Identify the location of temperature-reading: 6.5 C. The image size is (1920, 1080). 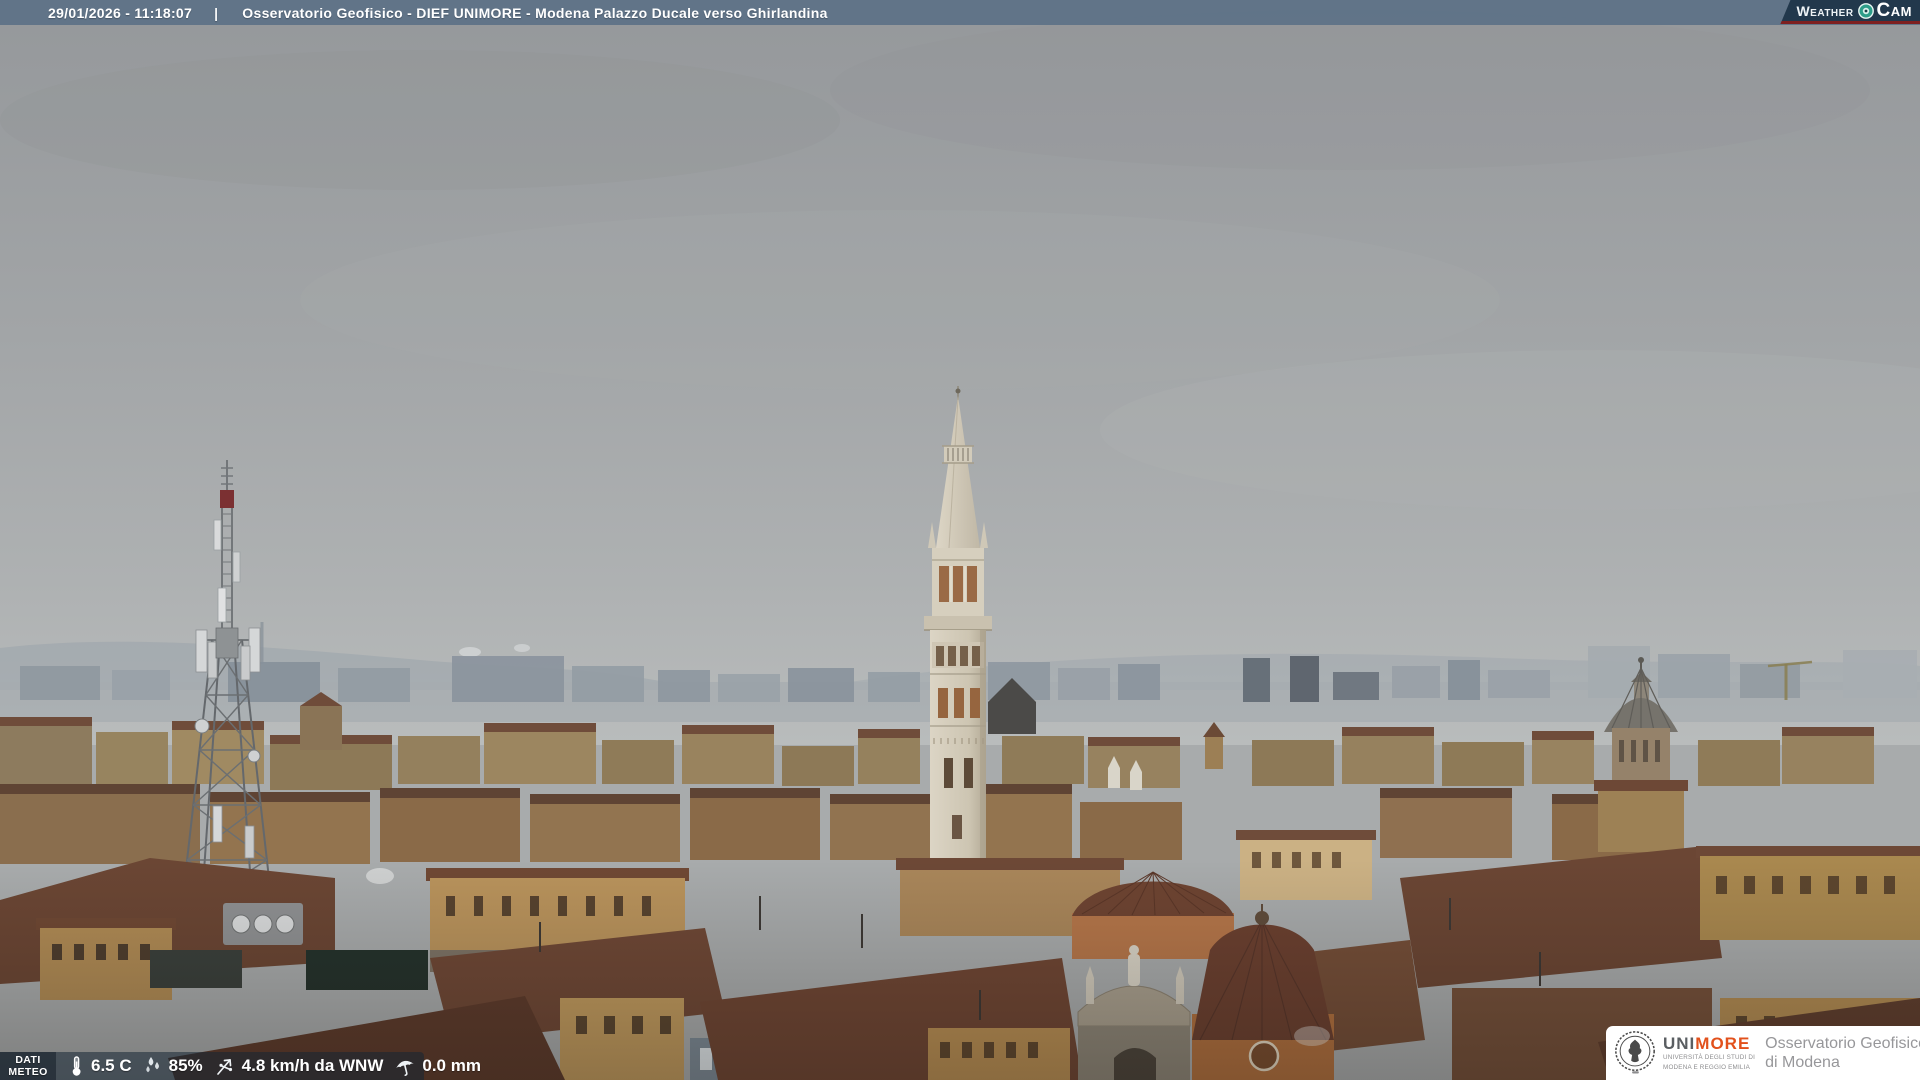
(99, 1066).